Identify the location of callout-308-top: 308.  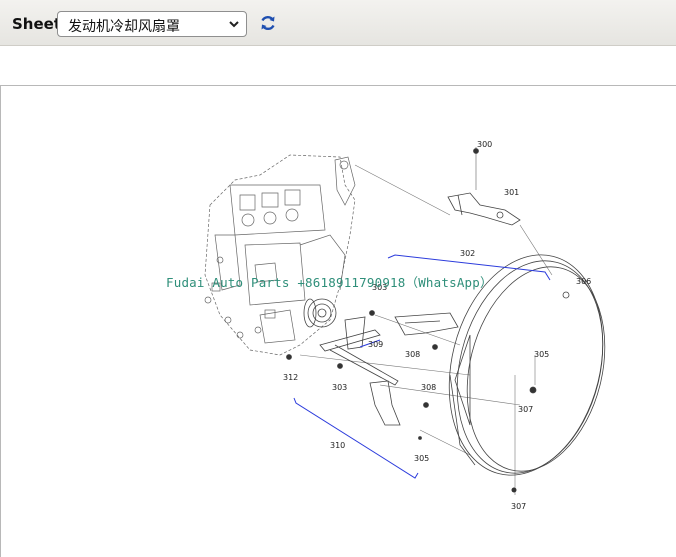
(412, 354).